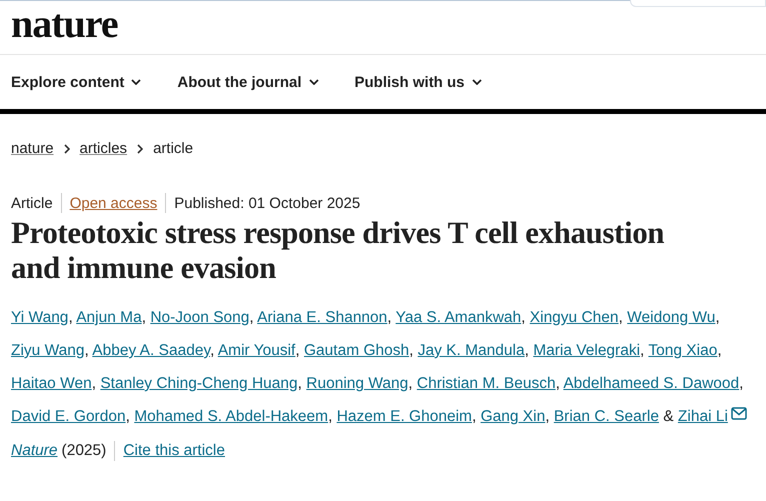  I want to click on published-date: Published: 01 October 2025, so click(267, 203).